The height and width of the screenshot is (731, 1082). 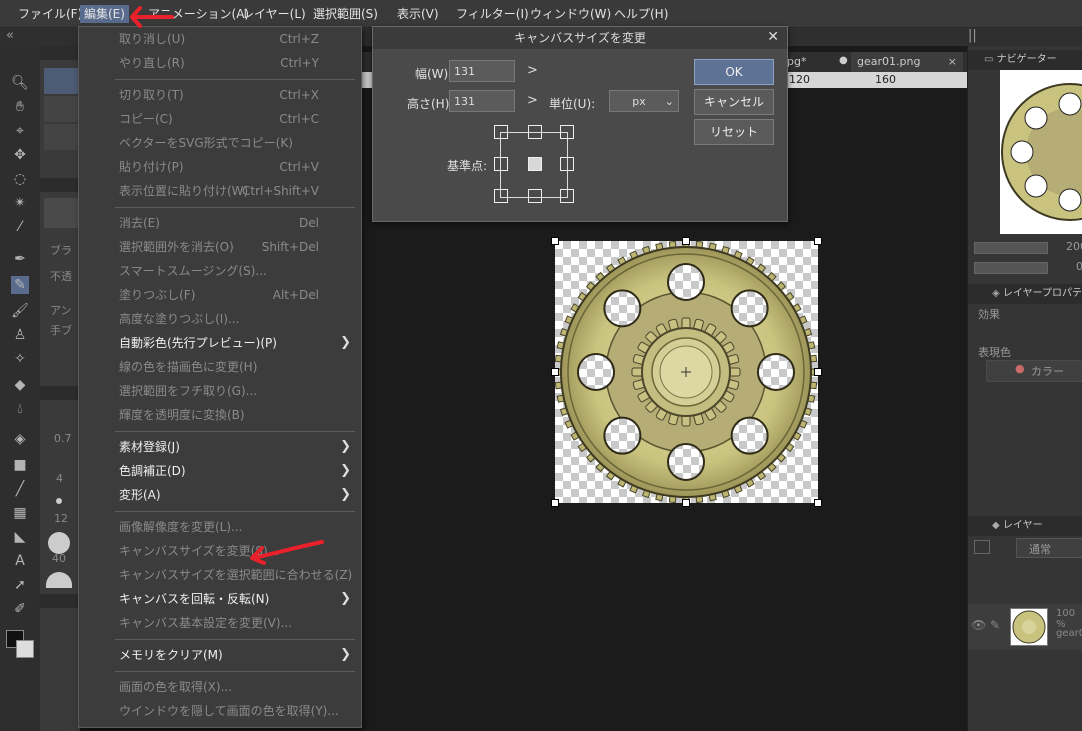 I want to click on menu-item-cut: 切り取り(T) Ctrl+X, so click(x=220, y=95).